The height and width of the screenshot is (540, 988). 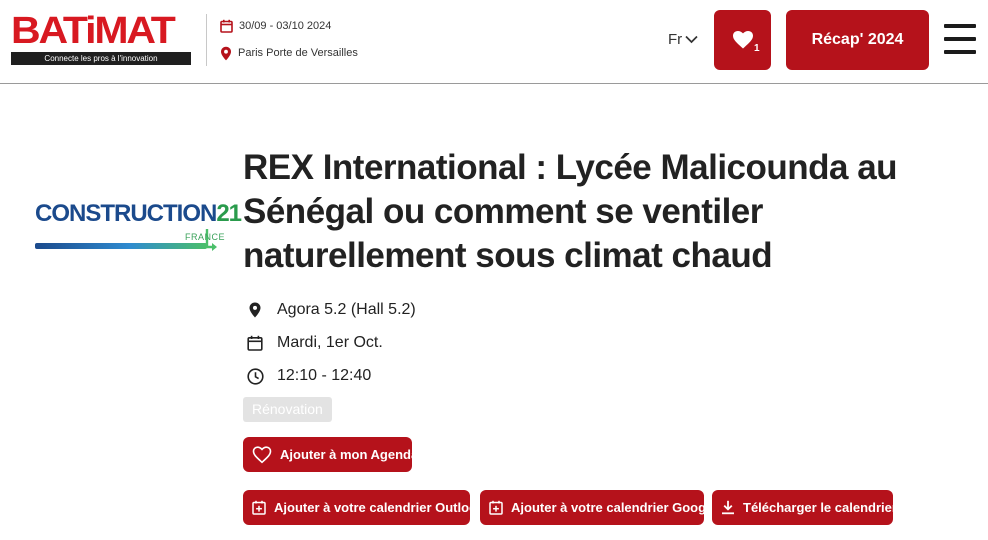 What do you see at coordinates (298, 53) in the screenshot?
I see `event-location-text: Paris Porte de Versailles` at bounding box center [298, 53].